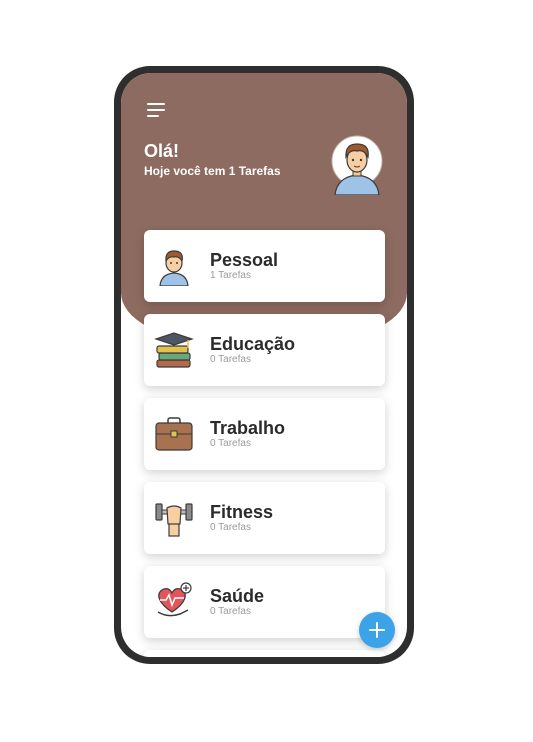 The image size is (533, 742). Describe the element at coordinates (230, 275) in the screenshot. I see `category-count: 1 Tarefas` at that location.